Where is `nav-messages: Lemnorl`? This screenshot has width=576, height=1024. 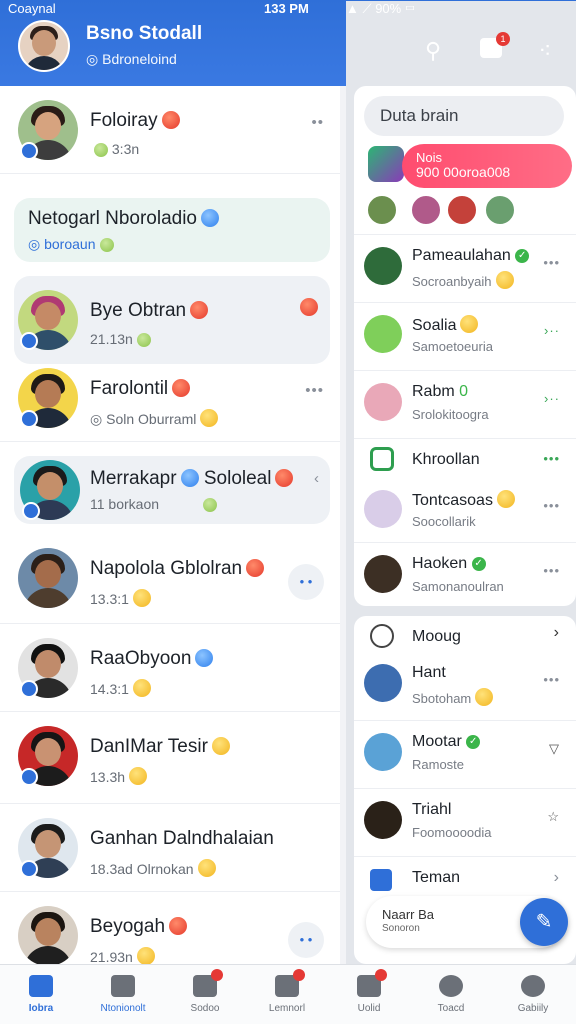 nav-messages: Lemnorl is located at coordinates (287, 994).